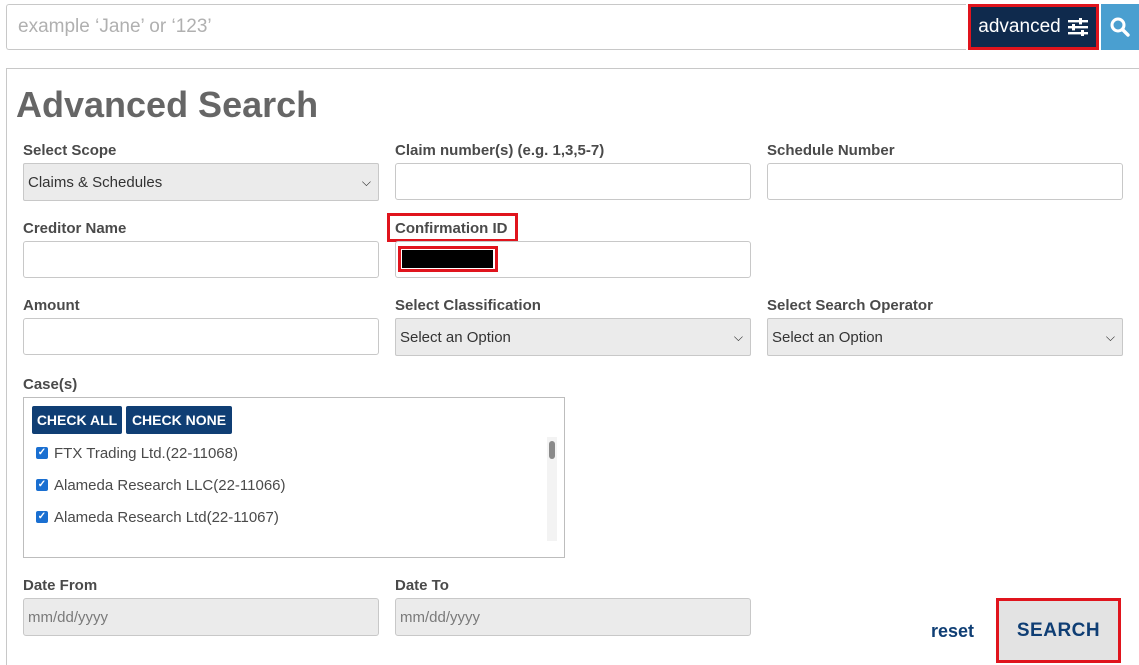 The image size is (1139, 665). Describe the element at coordinates (179, 420) in the screenshot. I see `check-none-button: CHECK NONE` at that location.